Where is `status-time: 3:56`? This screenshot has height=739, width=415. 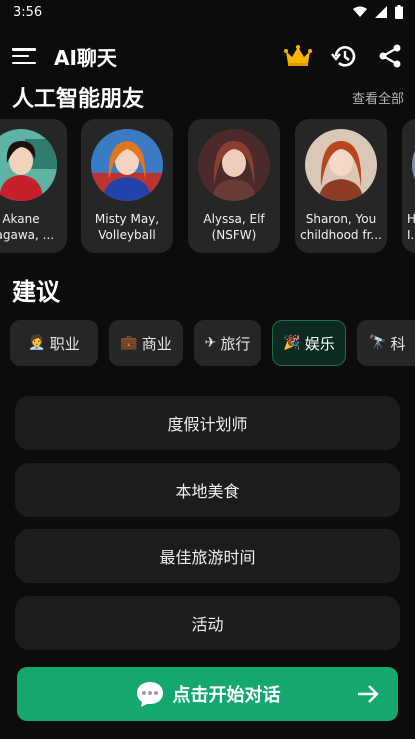
status-time: 3:56 is located at coordinates (28, 12).